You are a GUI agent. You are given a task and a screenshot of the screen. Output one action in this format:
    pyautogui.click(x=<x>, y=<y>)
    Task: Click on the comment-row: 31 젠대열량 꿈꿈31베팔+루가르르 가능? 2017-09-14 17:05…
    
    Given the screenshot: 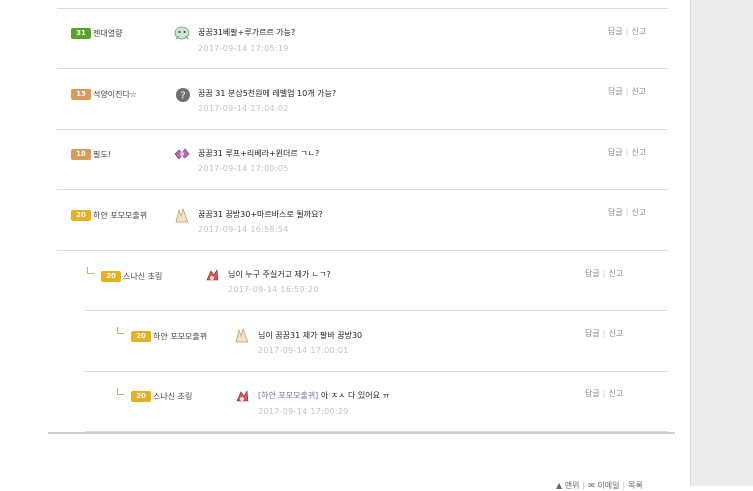 What is the action you would take?
    pyautogui.click(x=362, y=39)
    